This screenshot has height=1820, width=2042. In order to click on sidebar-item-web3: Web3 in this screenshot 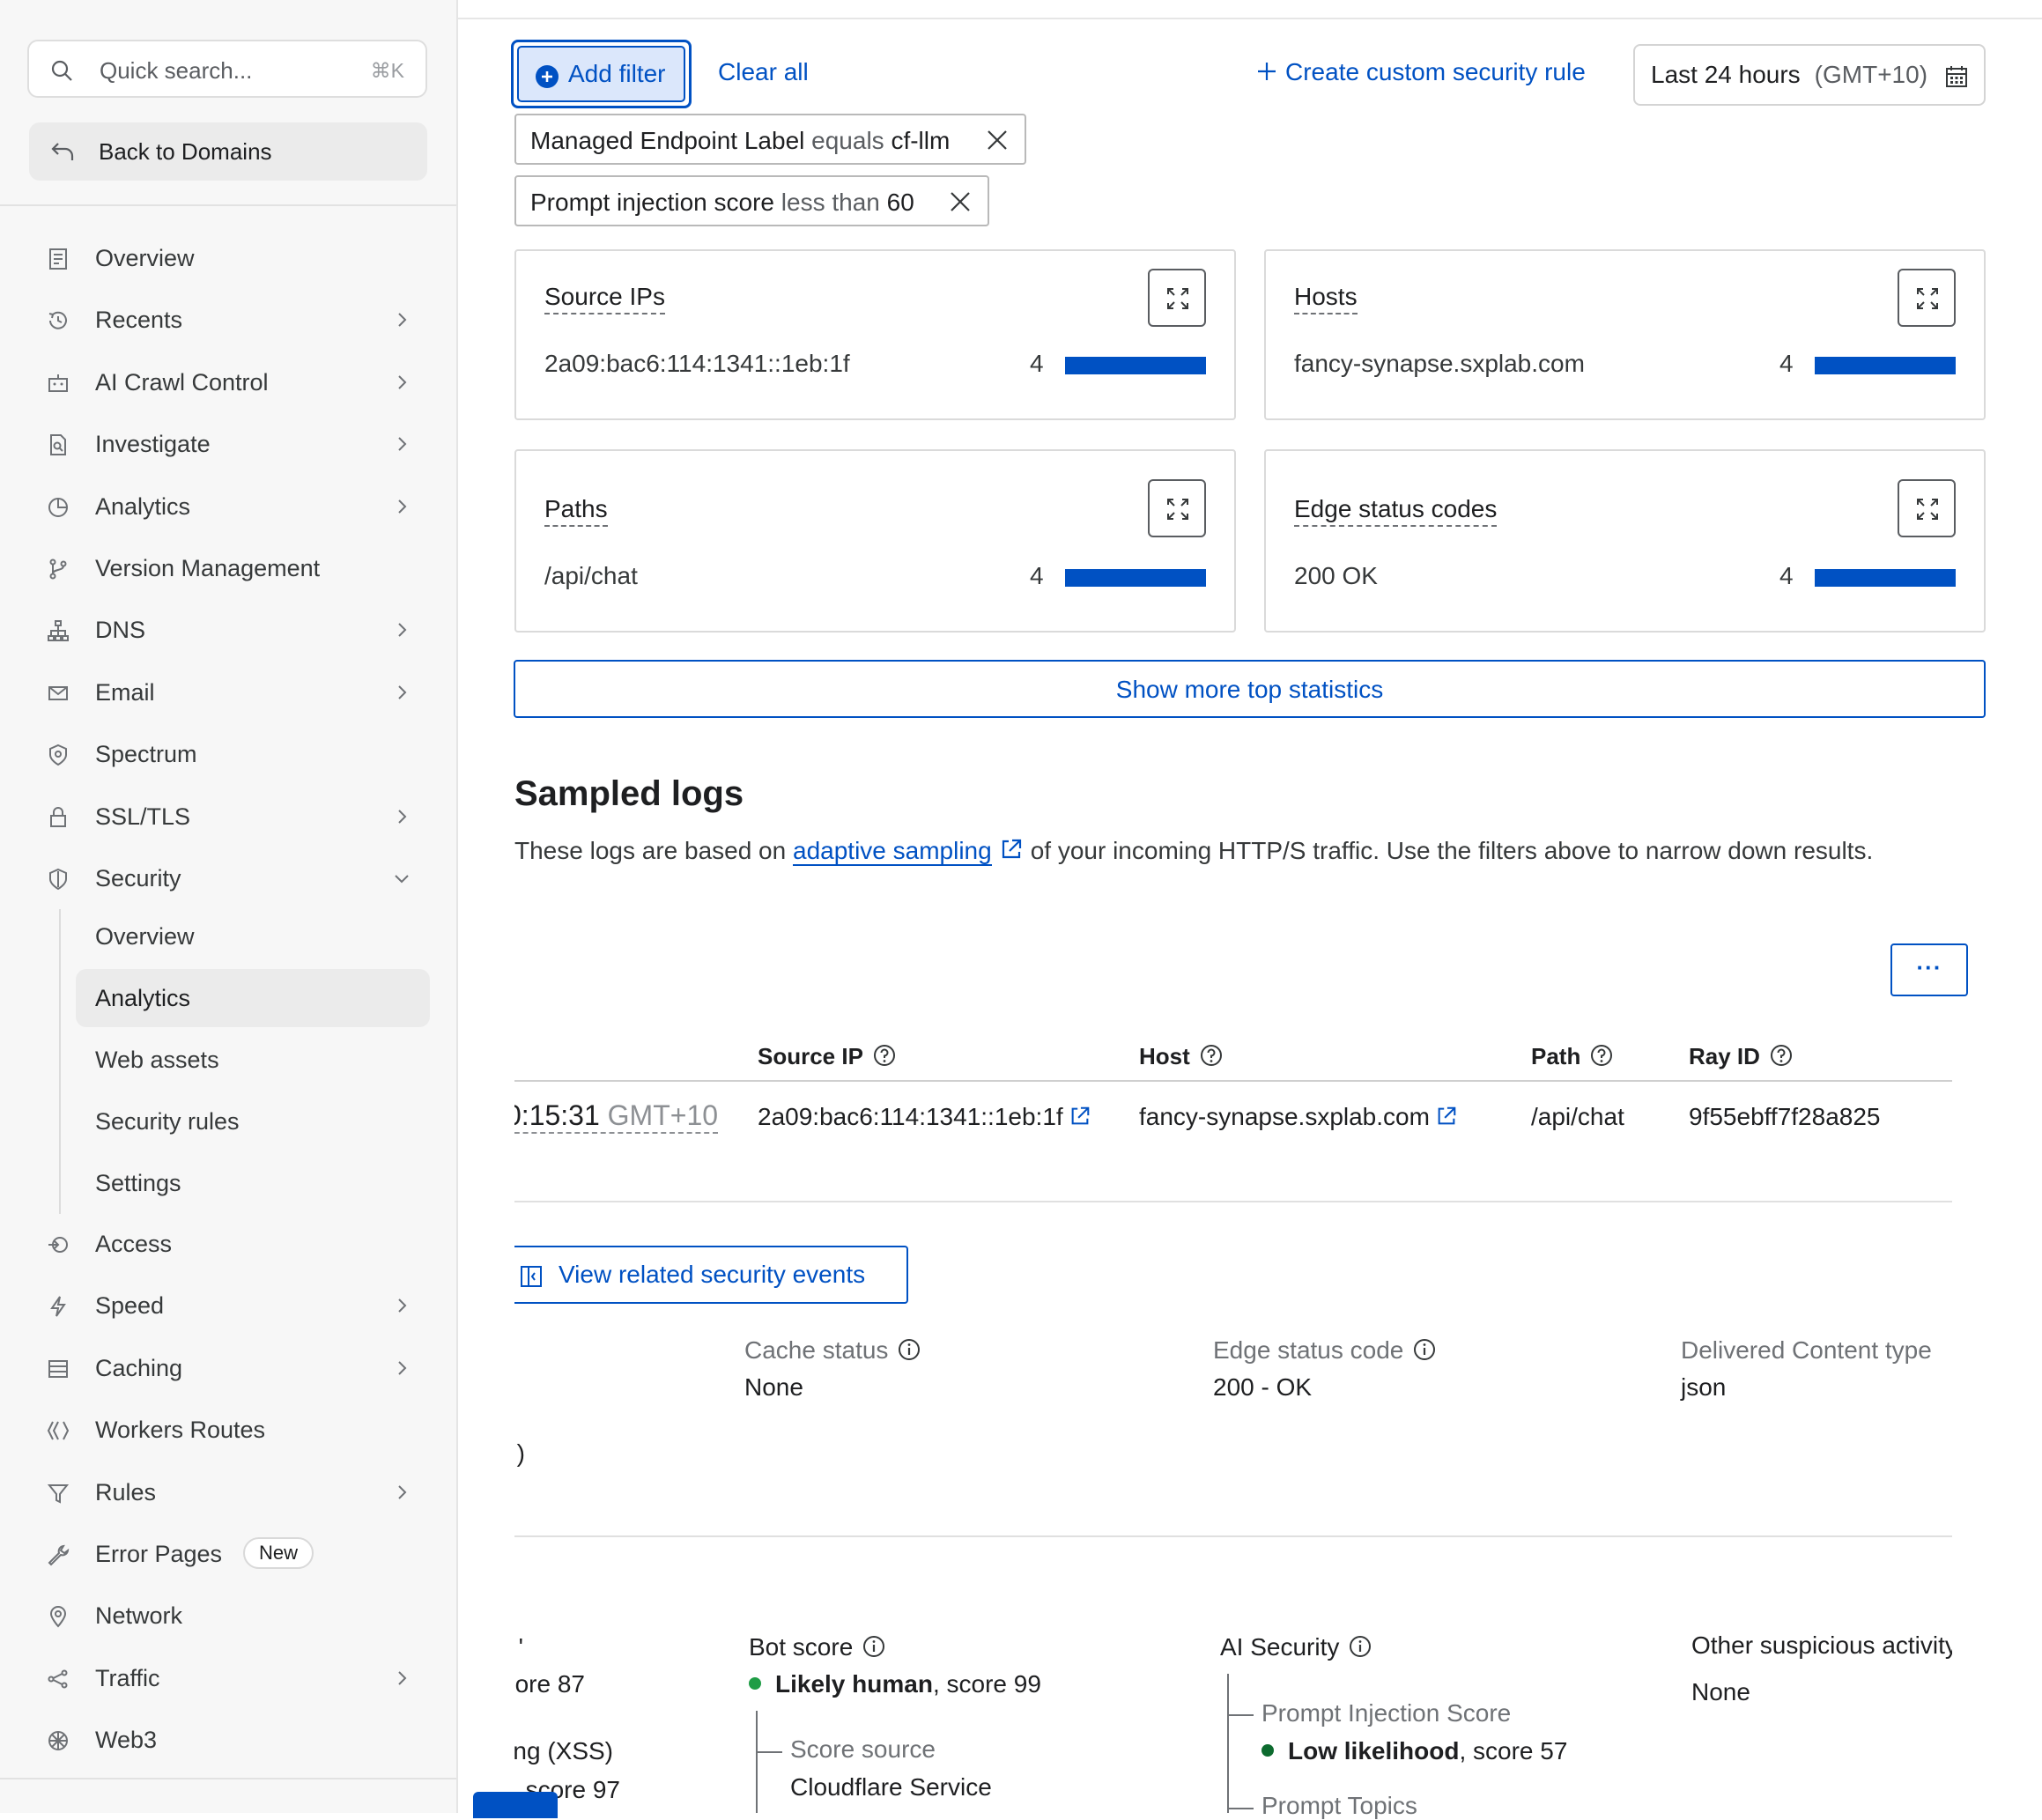, I will do `click(220, 1739)`.